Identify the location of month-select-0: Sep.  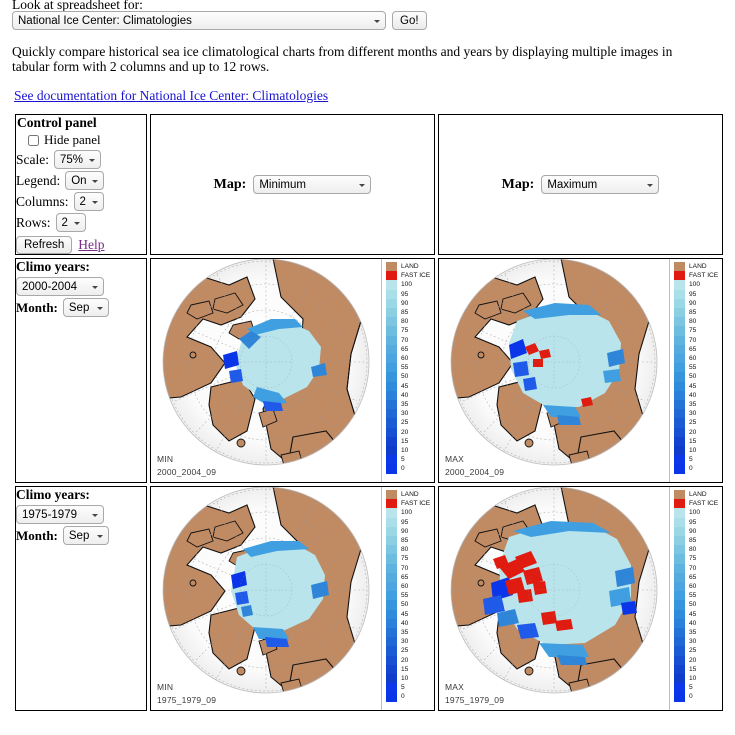
(85, 307).